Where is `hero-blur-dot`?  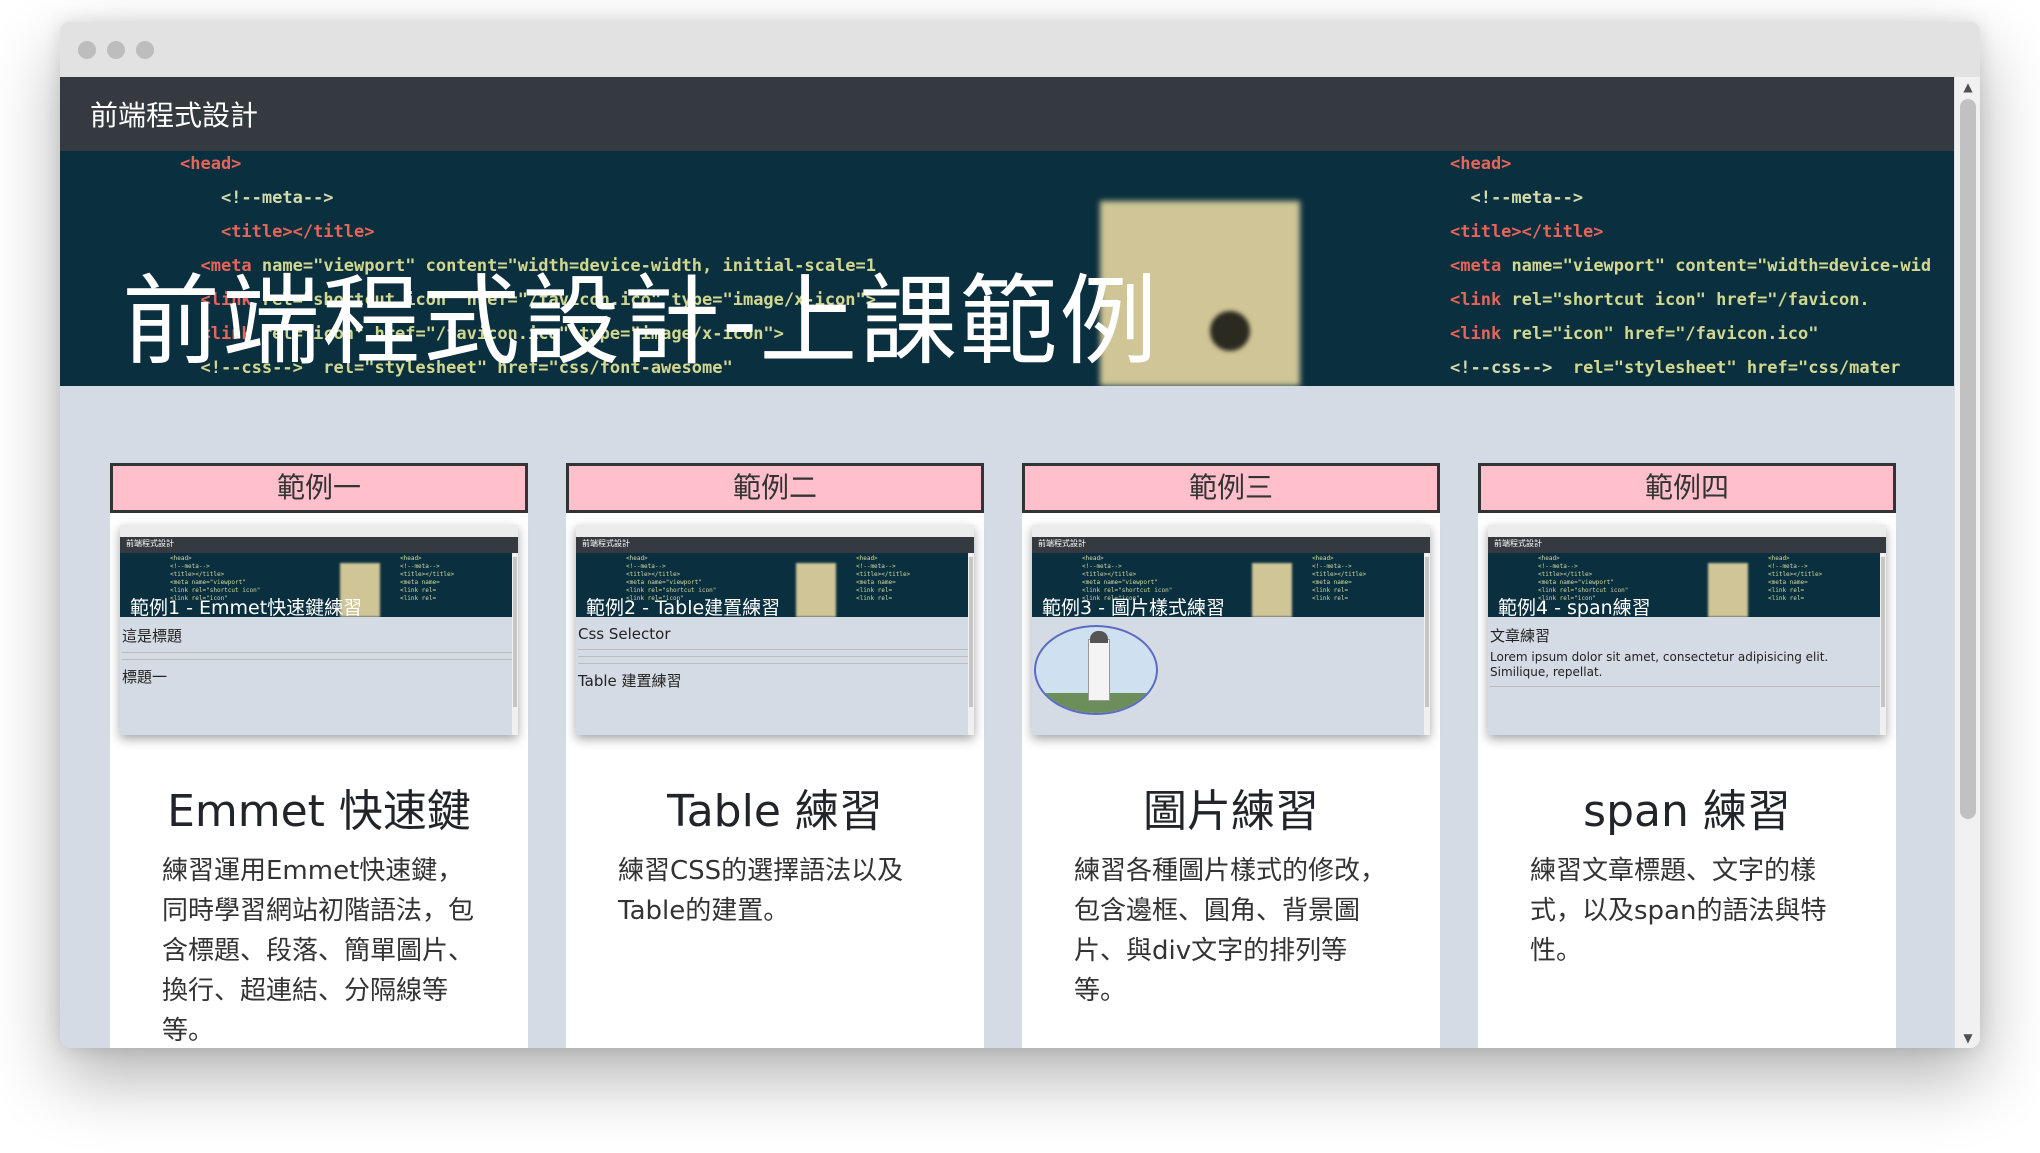 hero-blur-dot is located at coordinates (1230, 331).